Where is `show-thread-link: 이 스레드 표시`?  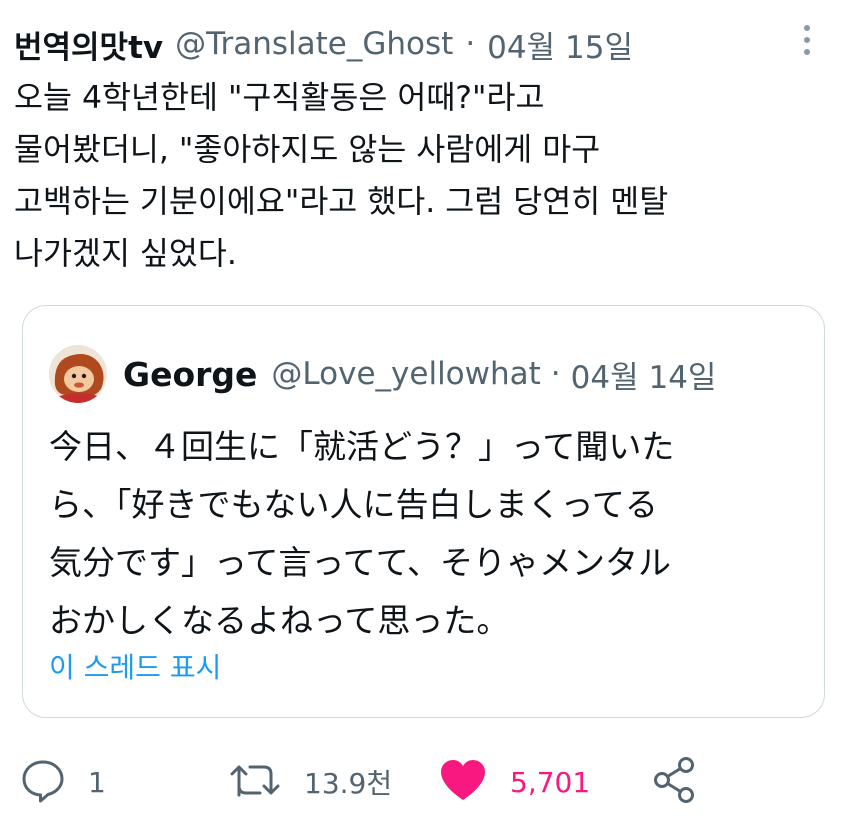
show-thread-link: 이 스레드 표시 is located at coordinates (135, 666).